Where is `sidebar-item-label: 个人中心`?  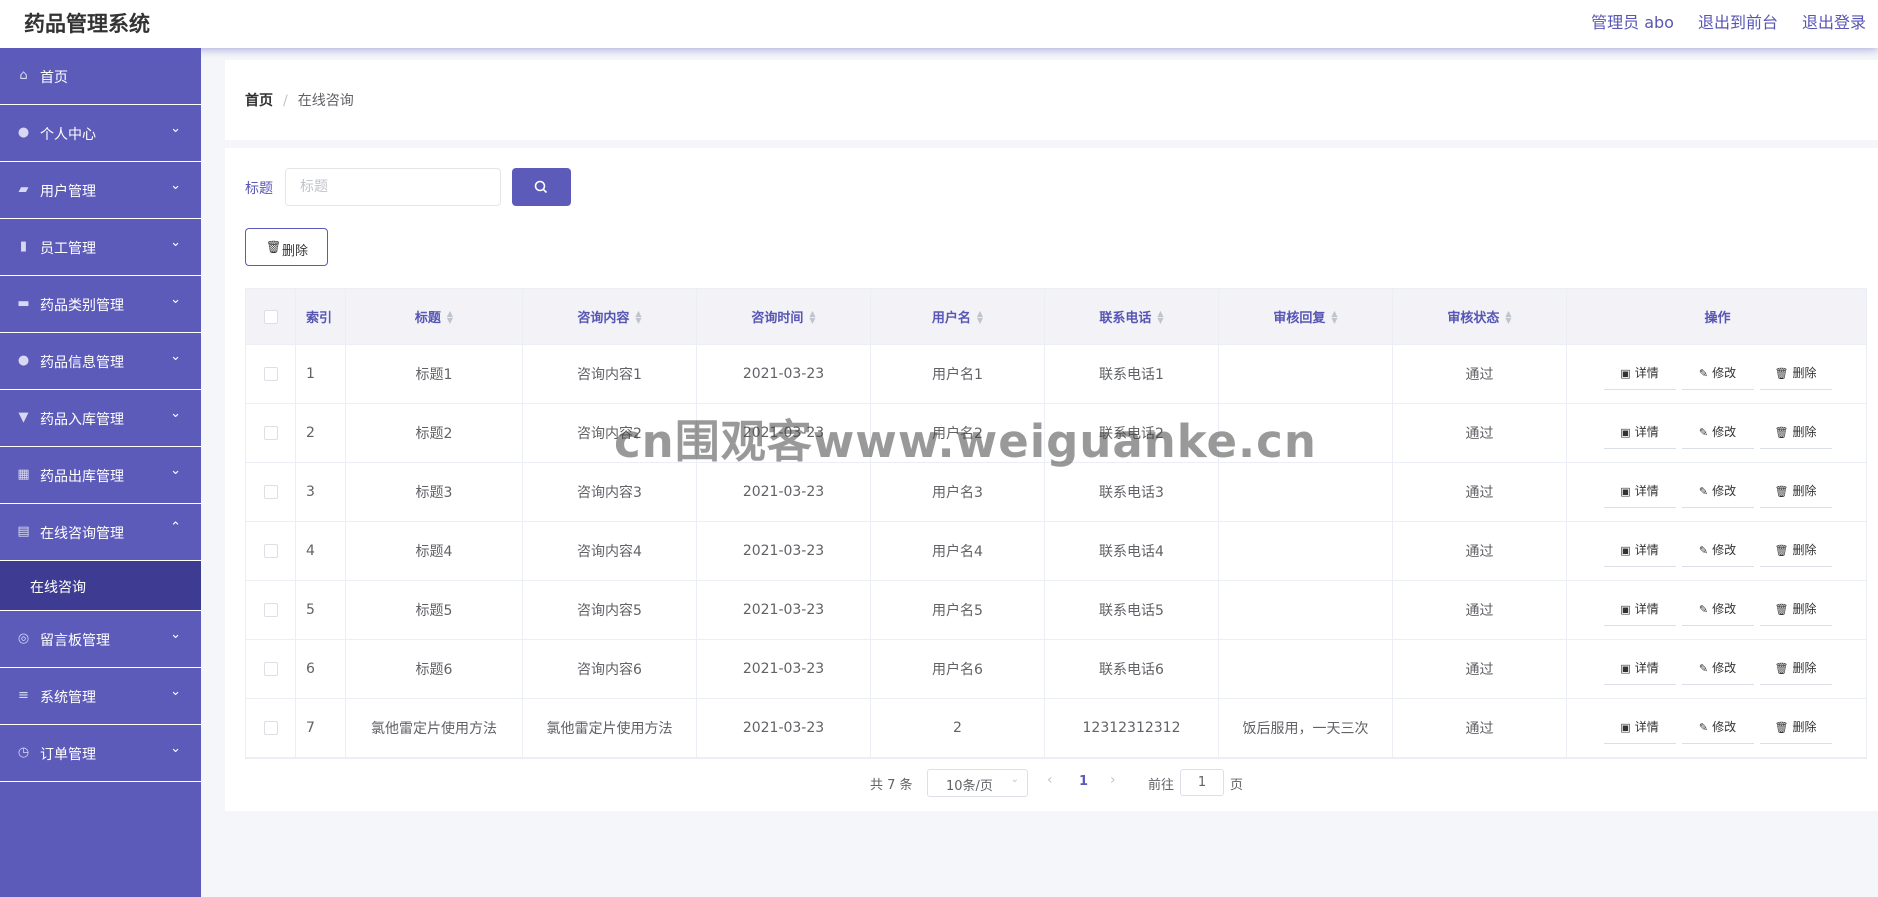 sidebar-item-label: 个人中心 is located at coordinates (68, 135).